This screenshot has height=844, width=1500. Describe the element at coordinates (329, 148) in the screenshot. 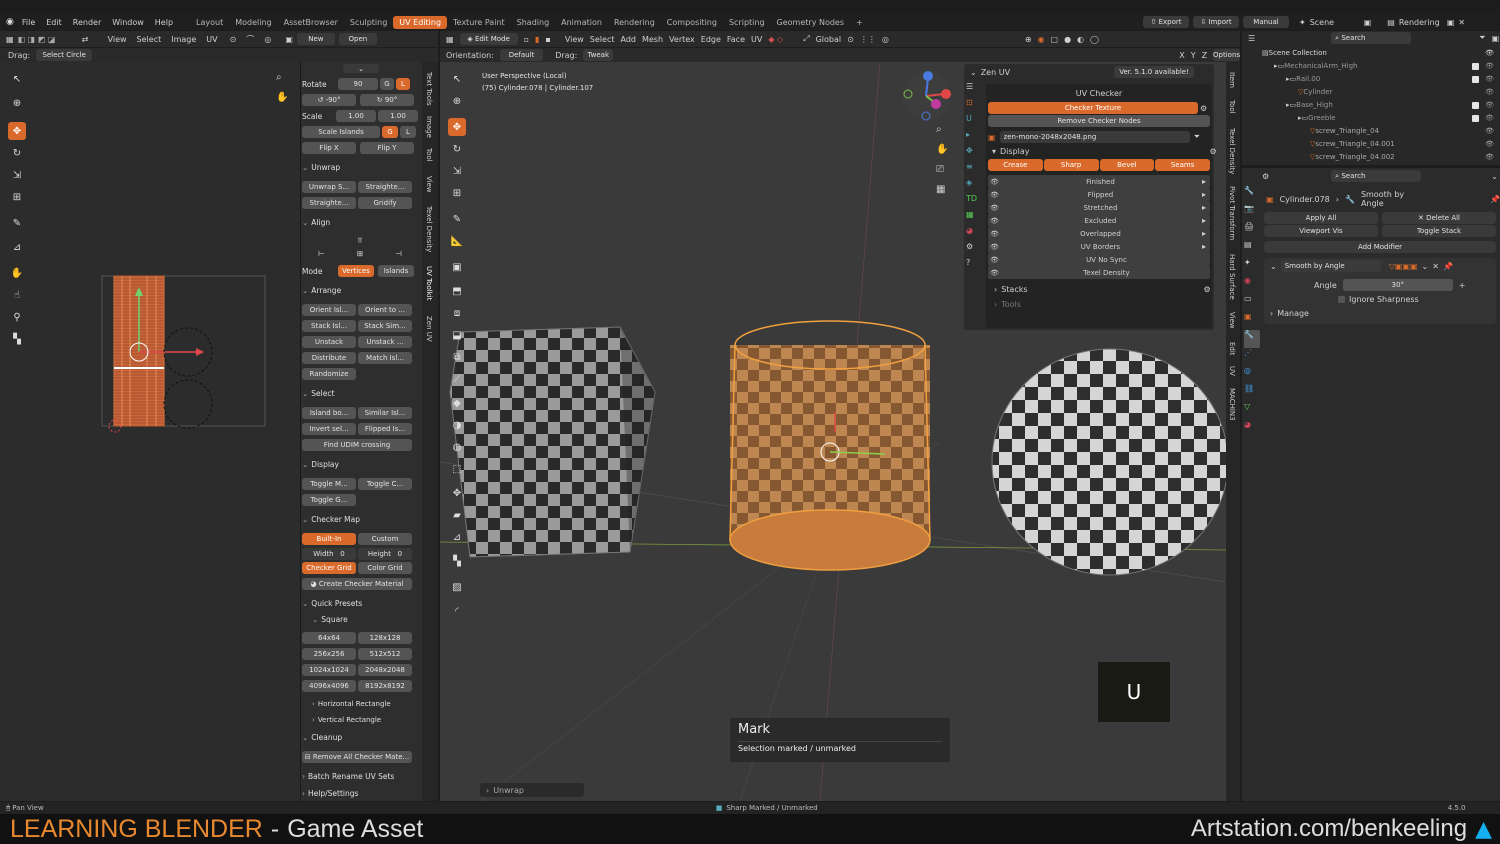

I see `flip-x-button: Flip X` at that location.